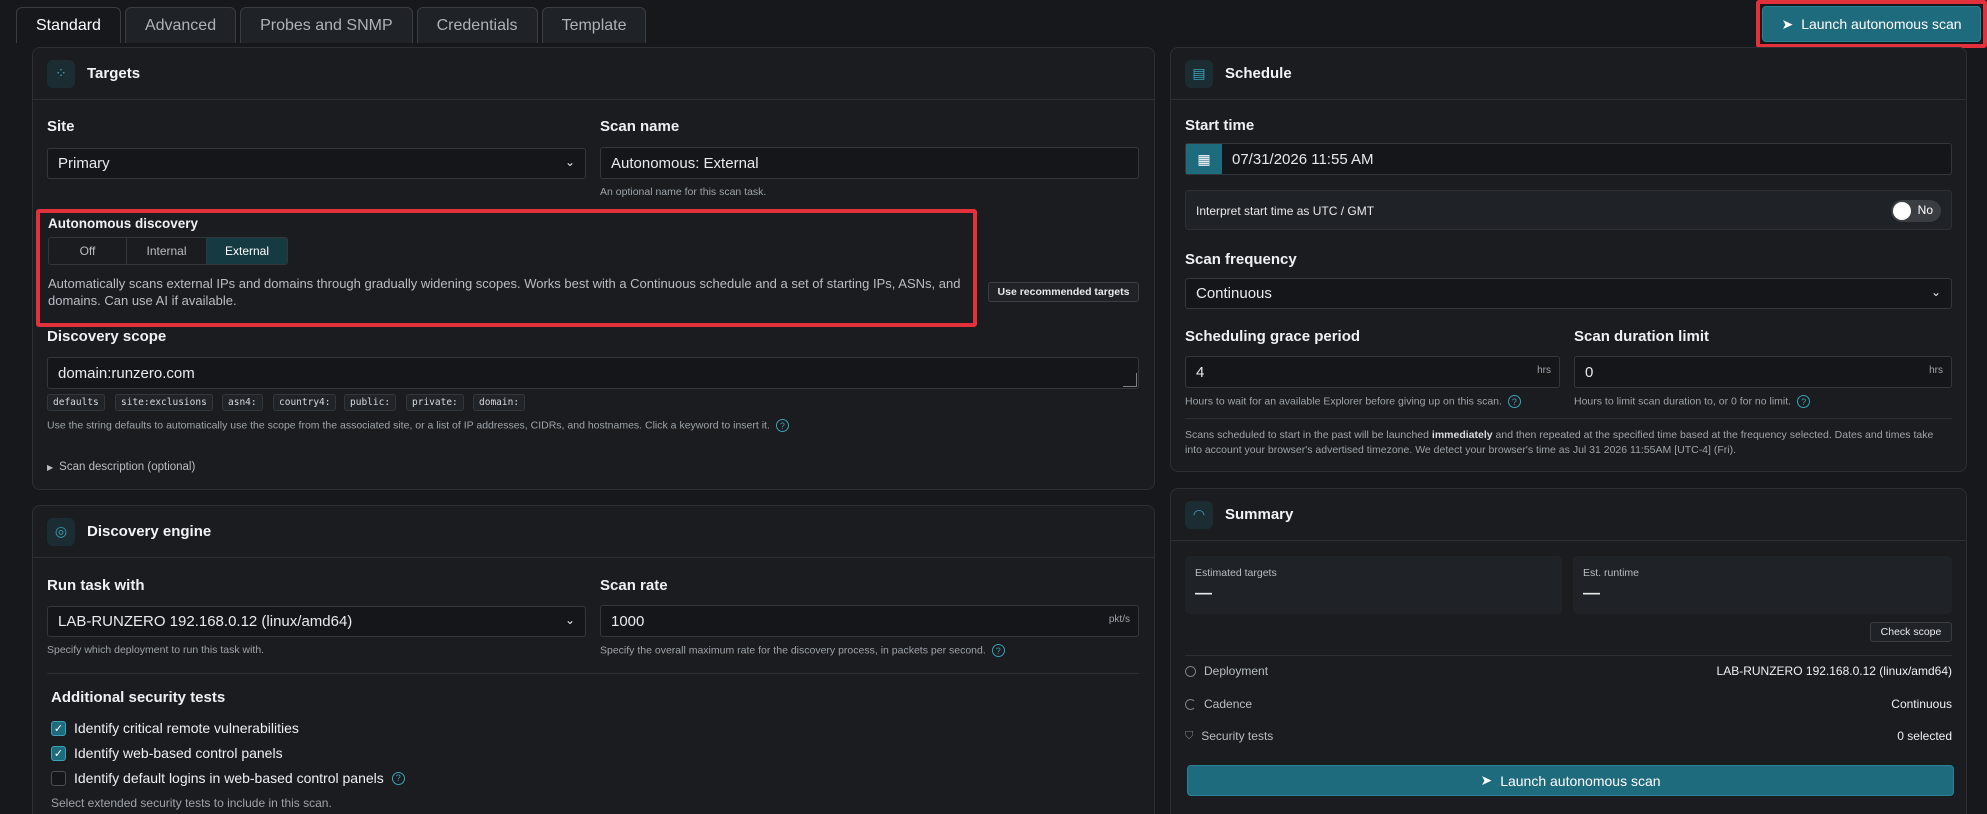 The width and height of the screenshot is (1987, 814). What do you see at coordinates (1199, 514) in the screenshot?
I see `gauge-icon: ◠` at bounding box center [1199, 514].